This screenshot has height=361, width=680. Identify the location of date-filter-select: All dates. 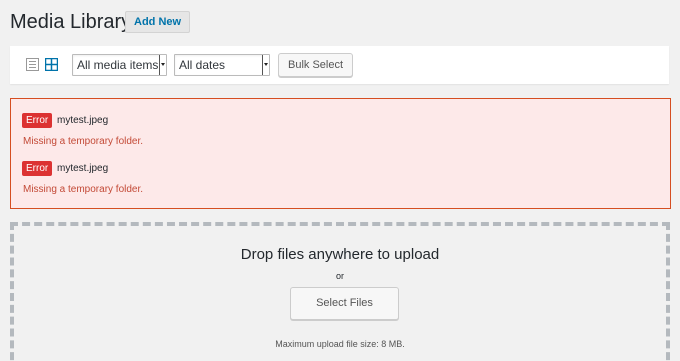
(222, 65).